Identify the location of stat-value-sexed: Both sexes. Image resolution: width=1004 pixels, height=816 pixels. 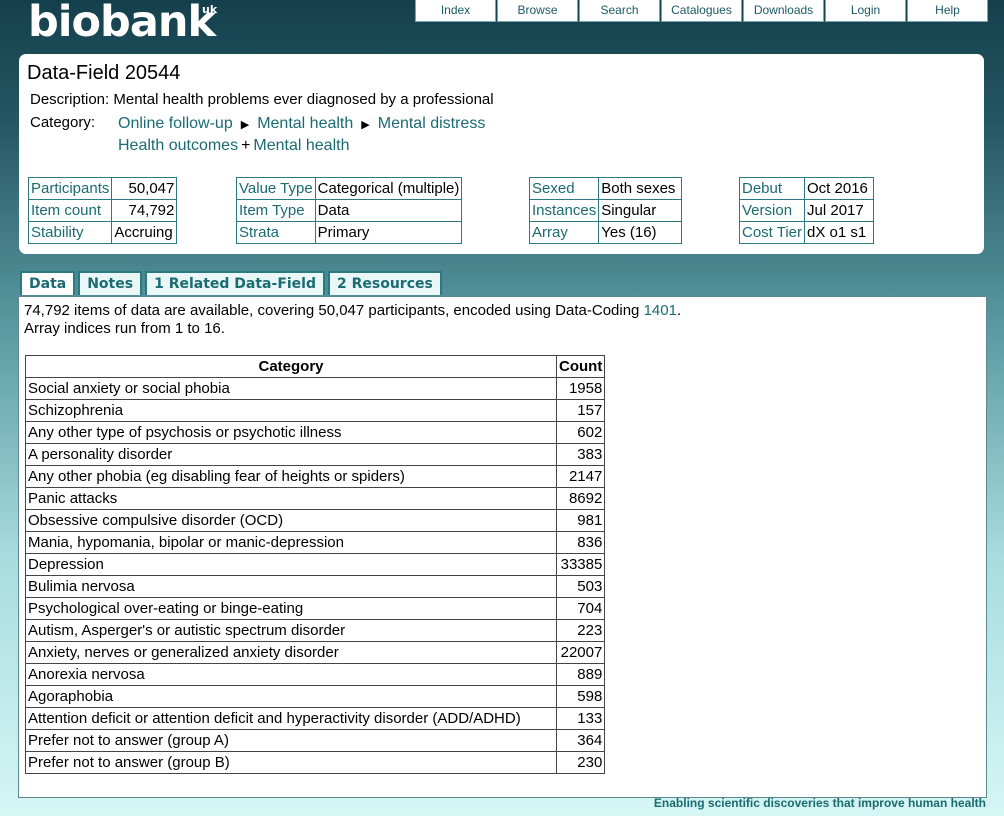
(640, 188).